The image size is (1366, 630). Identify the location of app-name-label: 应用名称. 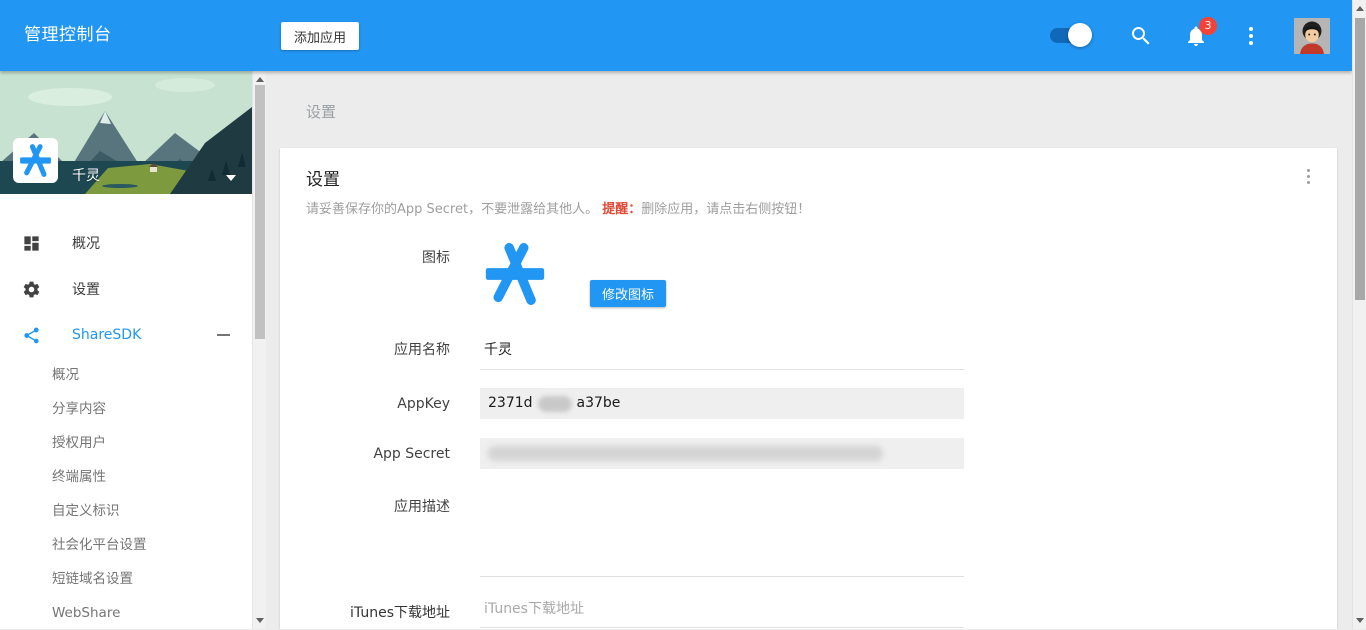
(422, 350).